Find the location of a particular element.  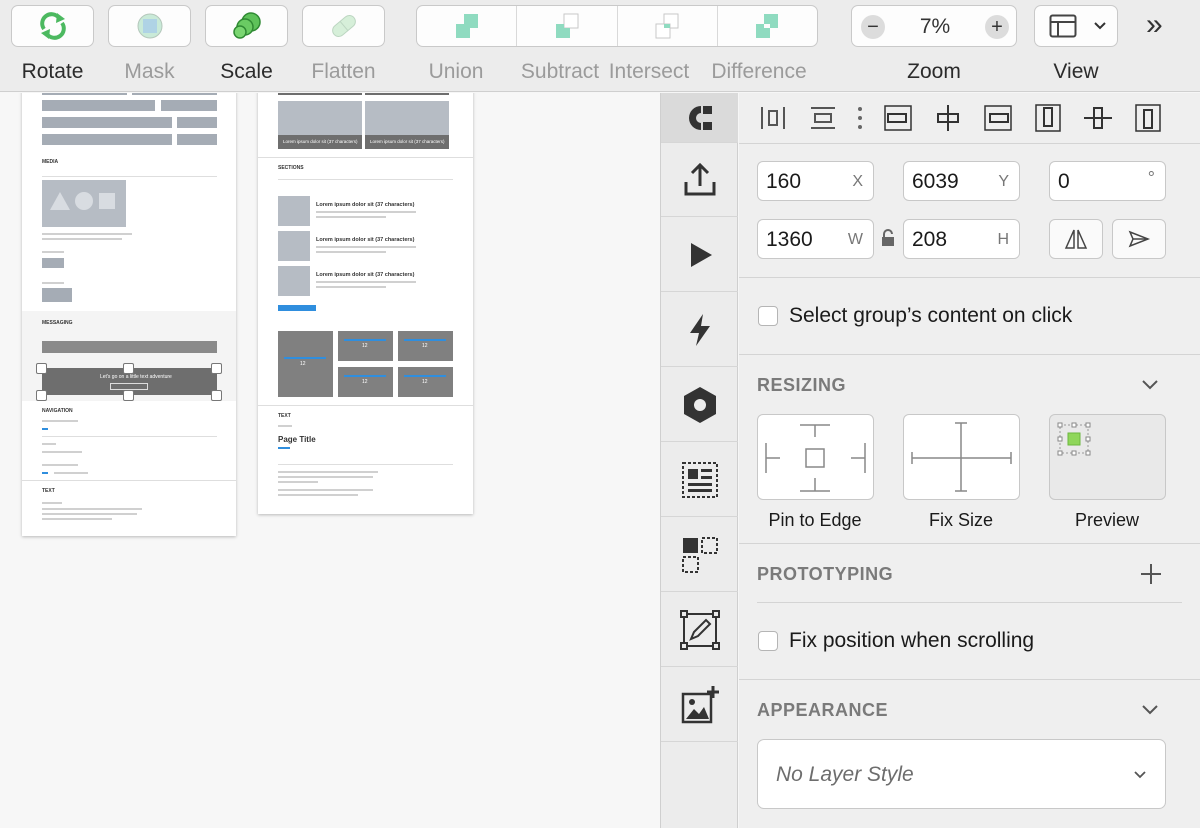

fix-size-option is located at coordinates (961, 457).